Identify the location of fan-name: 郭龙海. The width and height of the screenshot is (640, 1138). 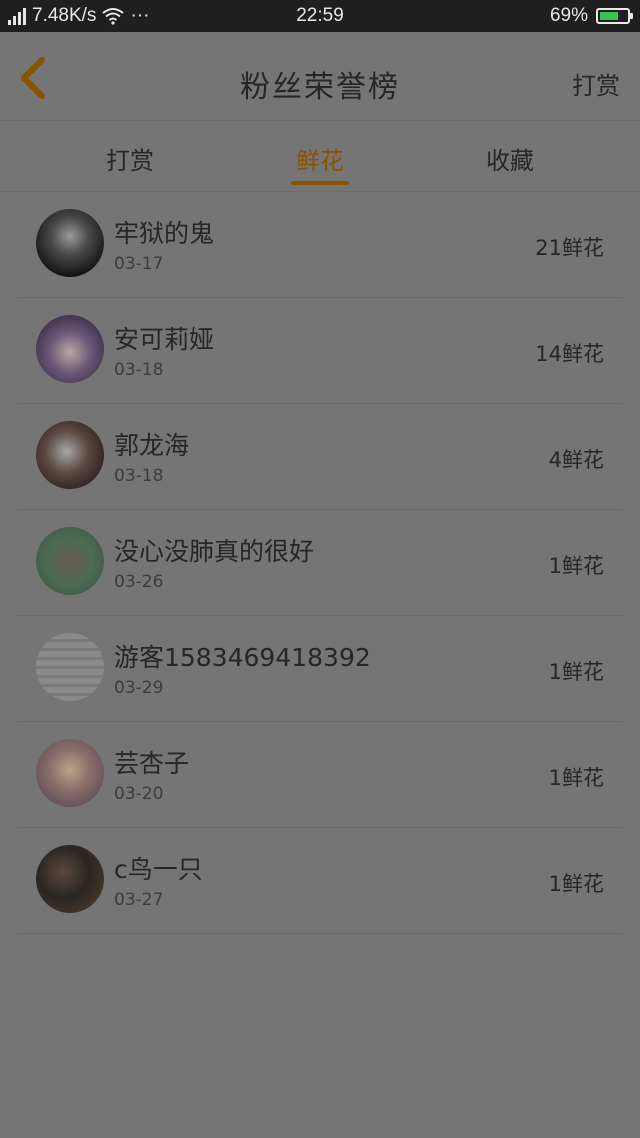
(152, 445).